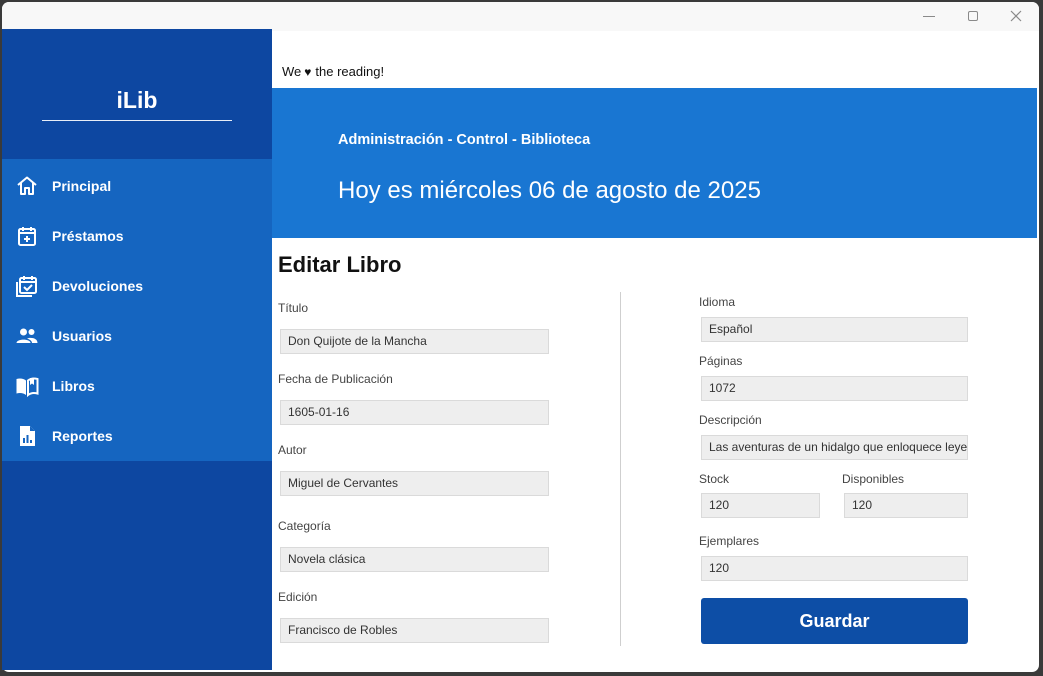  I want to click on title-bar, so click(520, 16).